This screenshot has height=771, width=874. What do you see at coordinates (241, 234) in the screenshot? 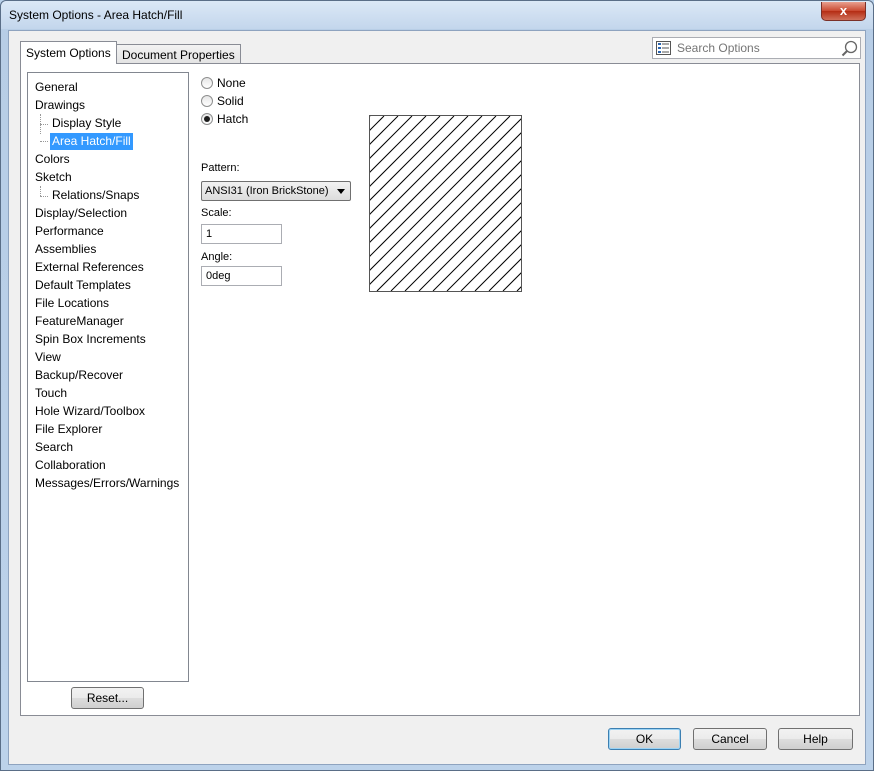
I see `scale-input: 1` at bounding box center [241, 234].